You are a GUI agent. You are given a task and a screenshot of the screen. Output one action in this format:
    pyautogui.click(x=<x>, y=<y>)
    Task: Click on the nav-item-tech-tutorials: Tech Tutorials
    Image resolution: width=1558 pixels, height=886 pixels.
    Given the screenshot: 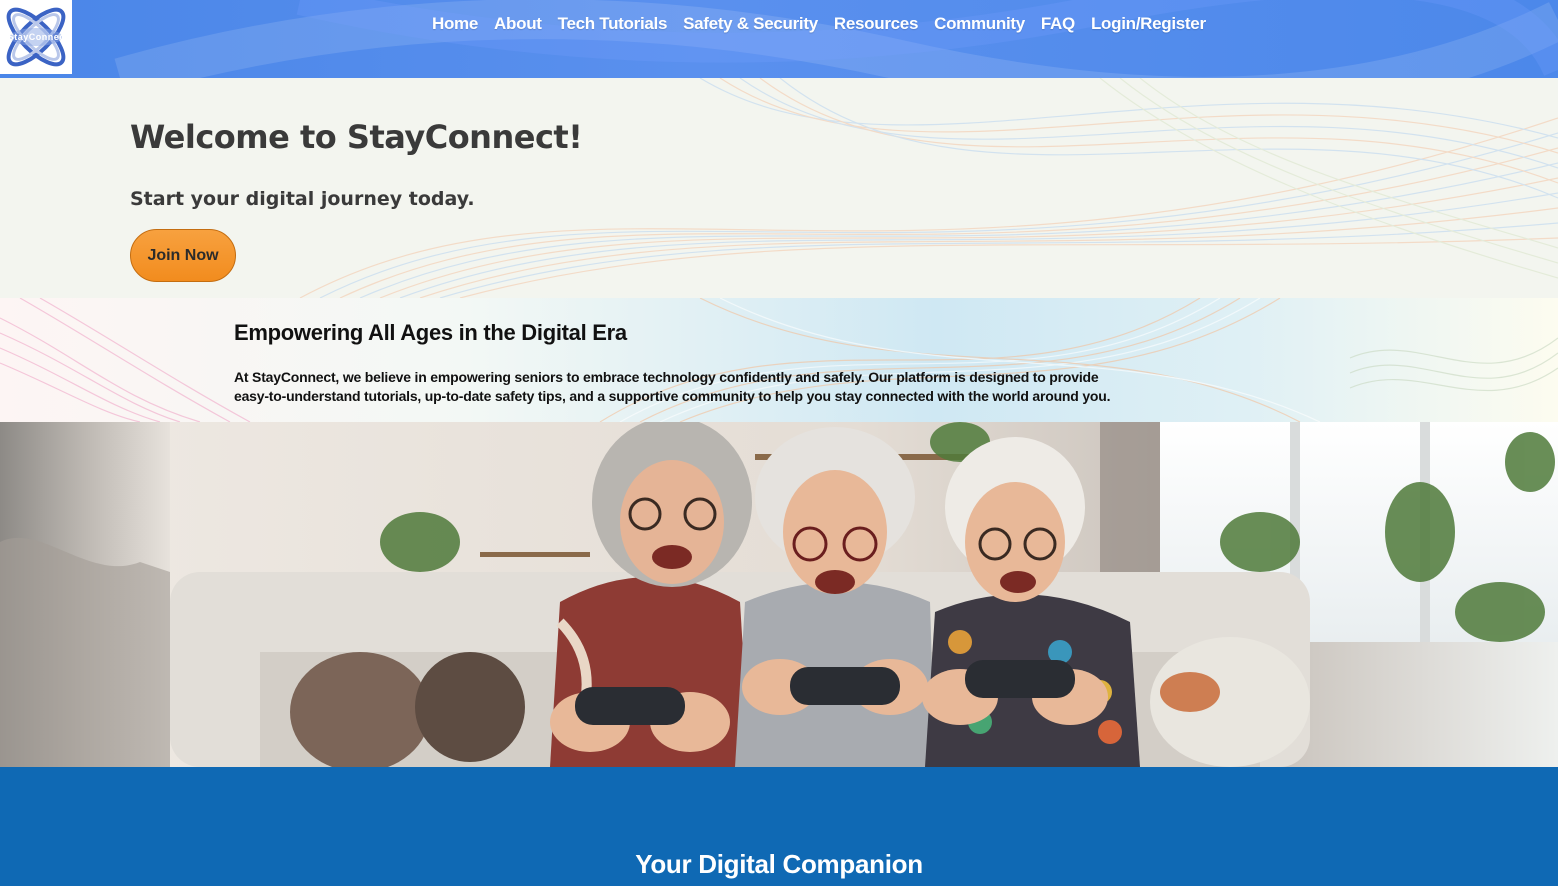 What is the action you would take?
    pyautogui.click(x=613, y=24)
    